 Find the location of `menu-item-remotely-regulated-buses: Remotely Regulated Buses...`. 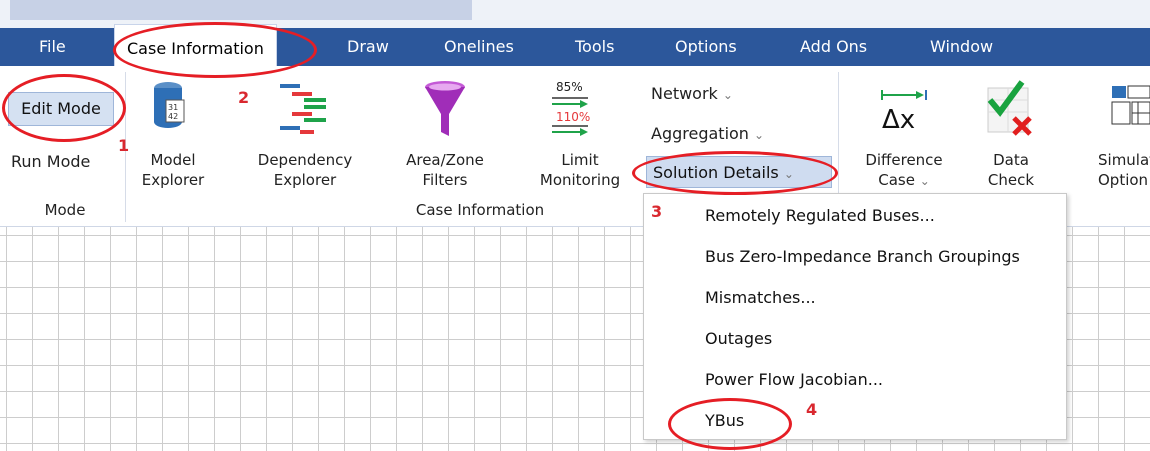

menu-item-remotely-regulated-buses: Remotely Regulated Buses... is located at coordinates (820, 215).